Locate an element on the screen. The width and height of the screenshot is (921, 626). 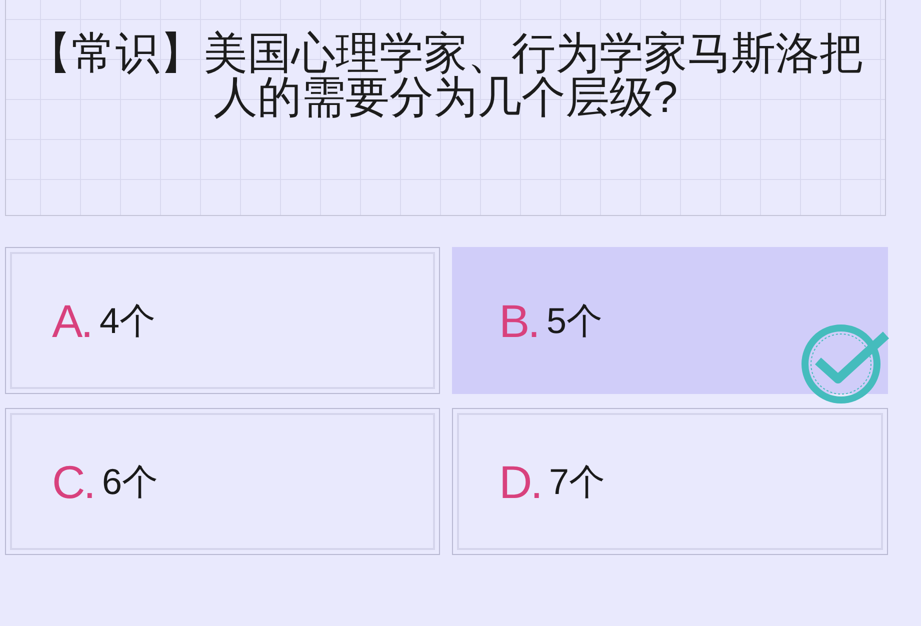
answer-option: D. 7个 is located at coordinates (670, 481).